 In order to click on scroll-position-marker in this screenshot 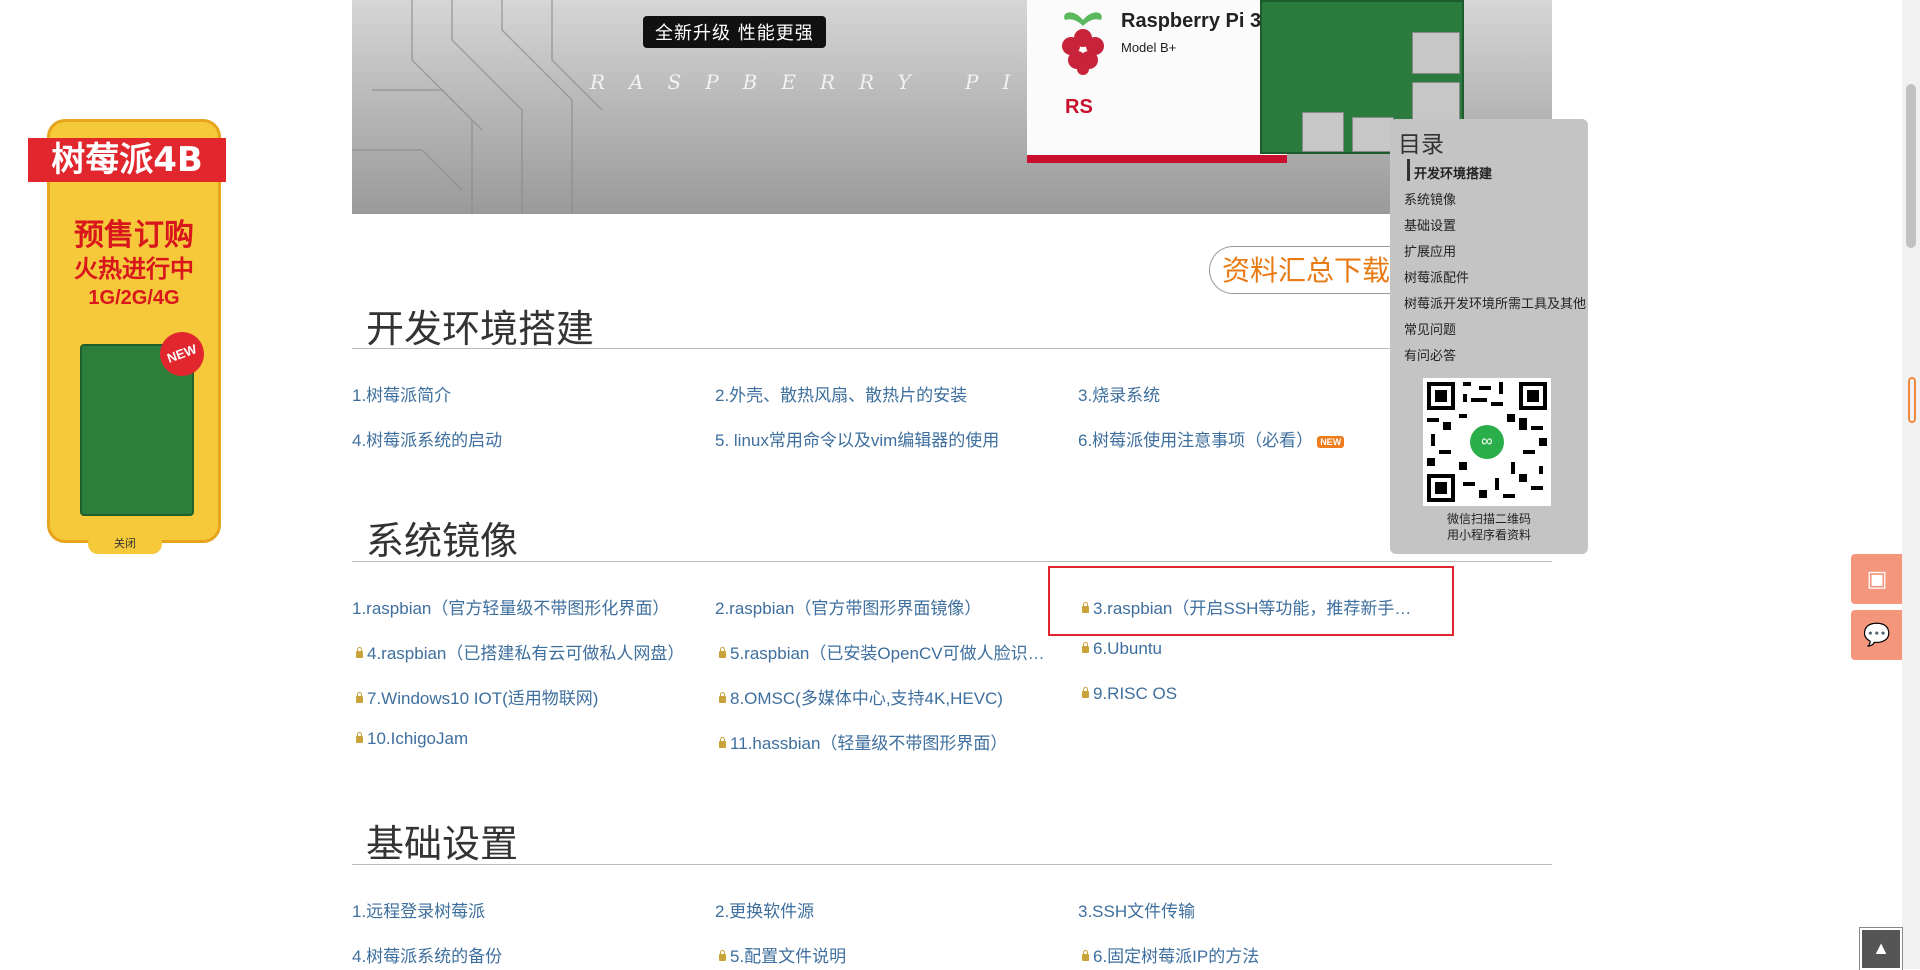, I will do `click(1912, 400)`.